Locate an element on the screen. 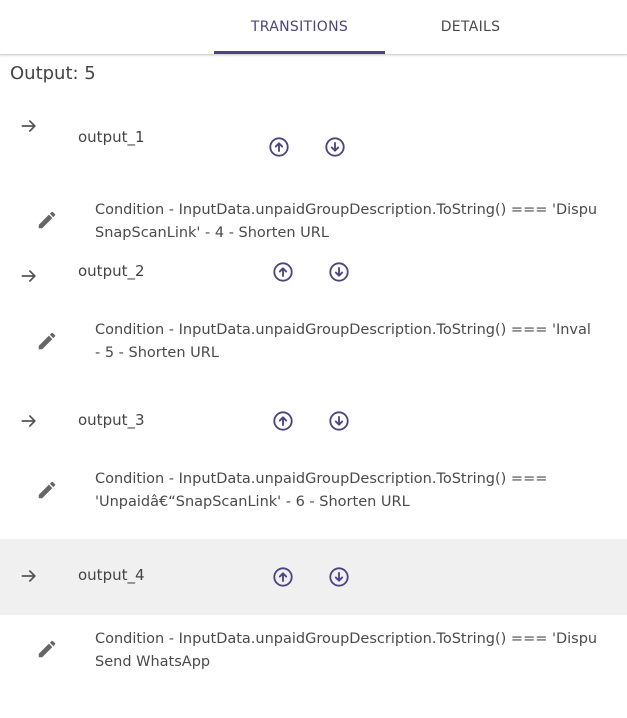  output-name: output_3 is located at coordinates (111, 420).